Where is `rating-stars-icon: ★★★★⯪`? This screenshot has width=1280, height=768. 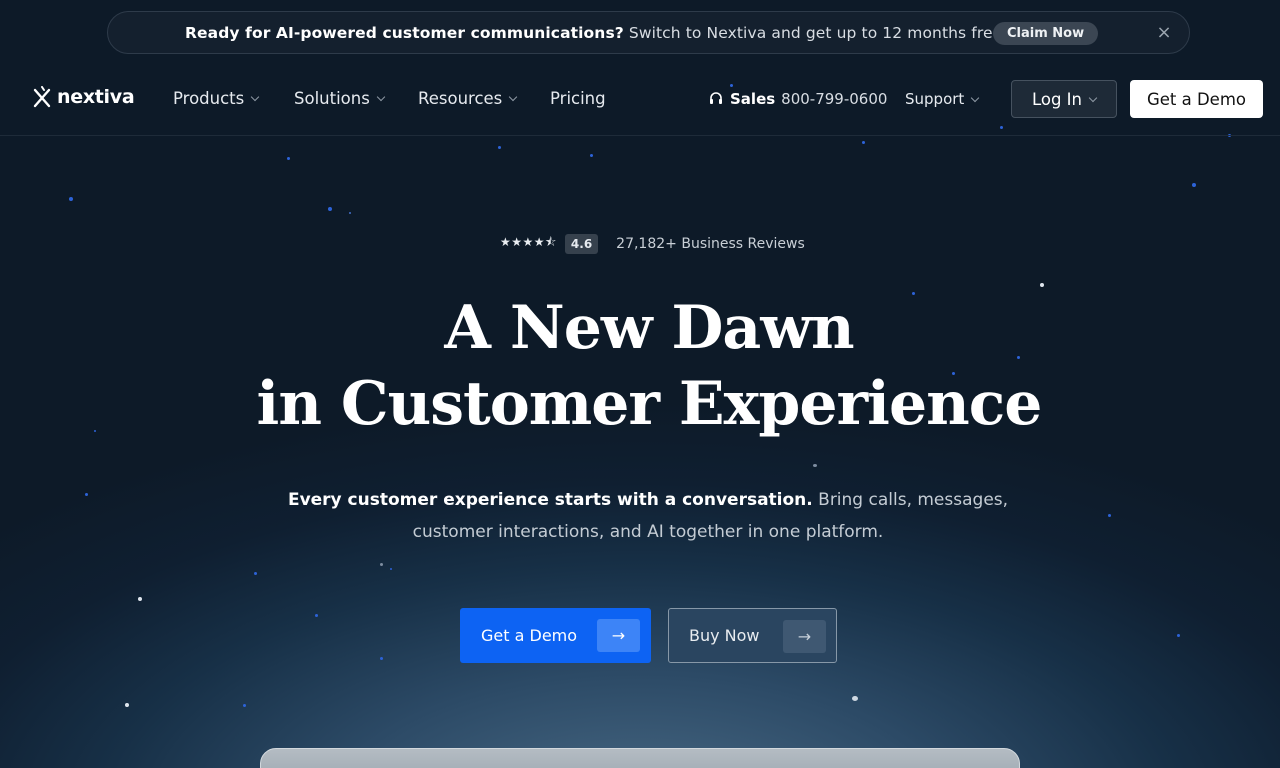
rating-stars-icon: ★★★★⯪ is located at coordinates (528, 242).